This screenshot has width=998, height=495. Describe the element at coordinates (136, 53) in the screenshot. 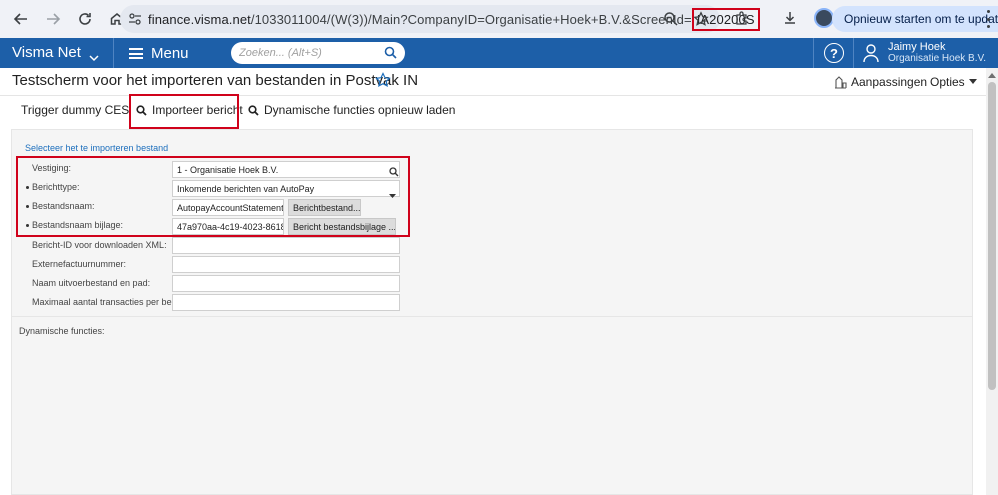

I see `hamburger-icon` at that location.